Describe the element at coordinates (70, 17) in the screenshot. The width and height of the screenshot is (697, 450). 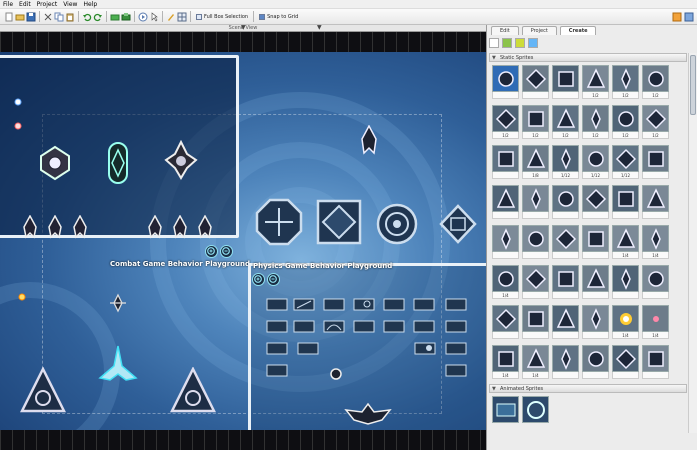
I see `paste-icon` at that location.